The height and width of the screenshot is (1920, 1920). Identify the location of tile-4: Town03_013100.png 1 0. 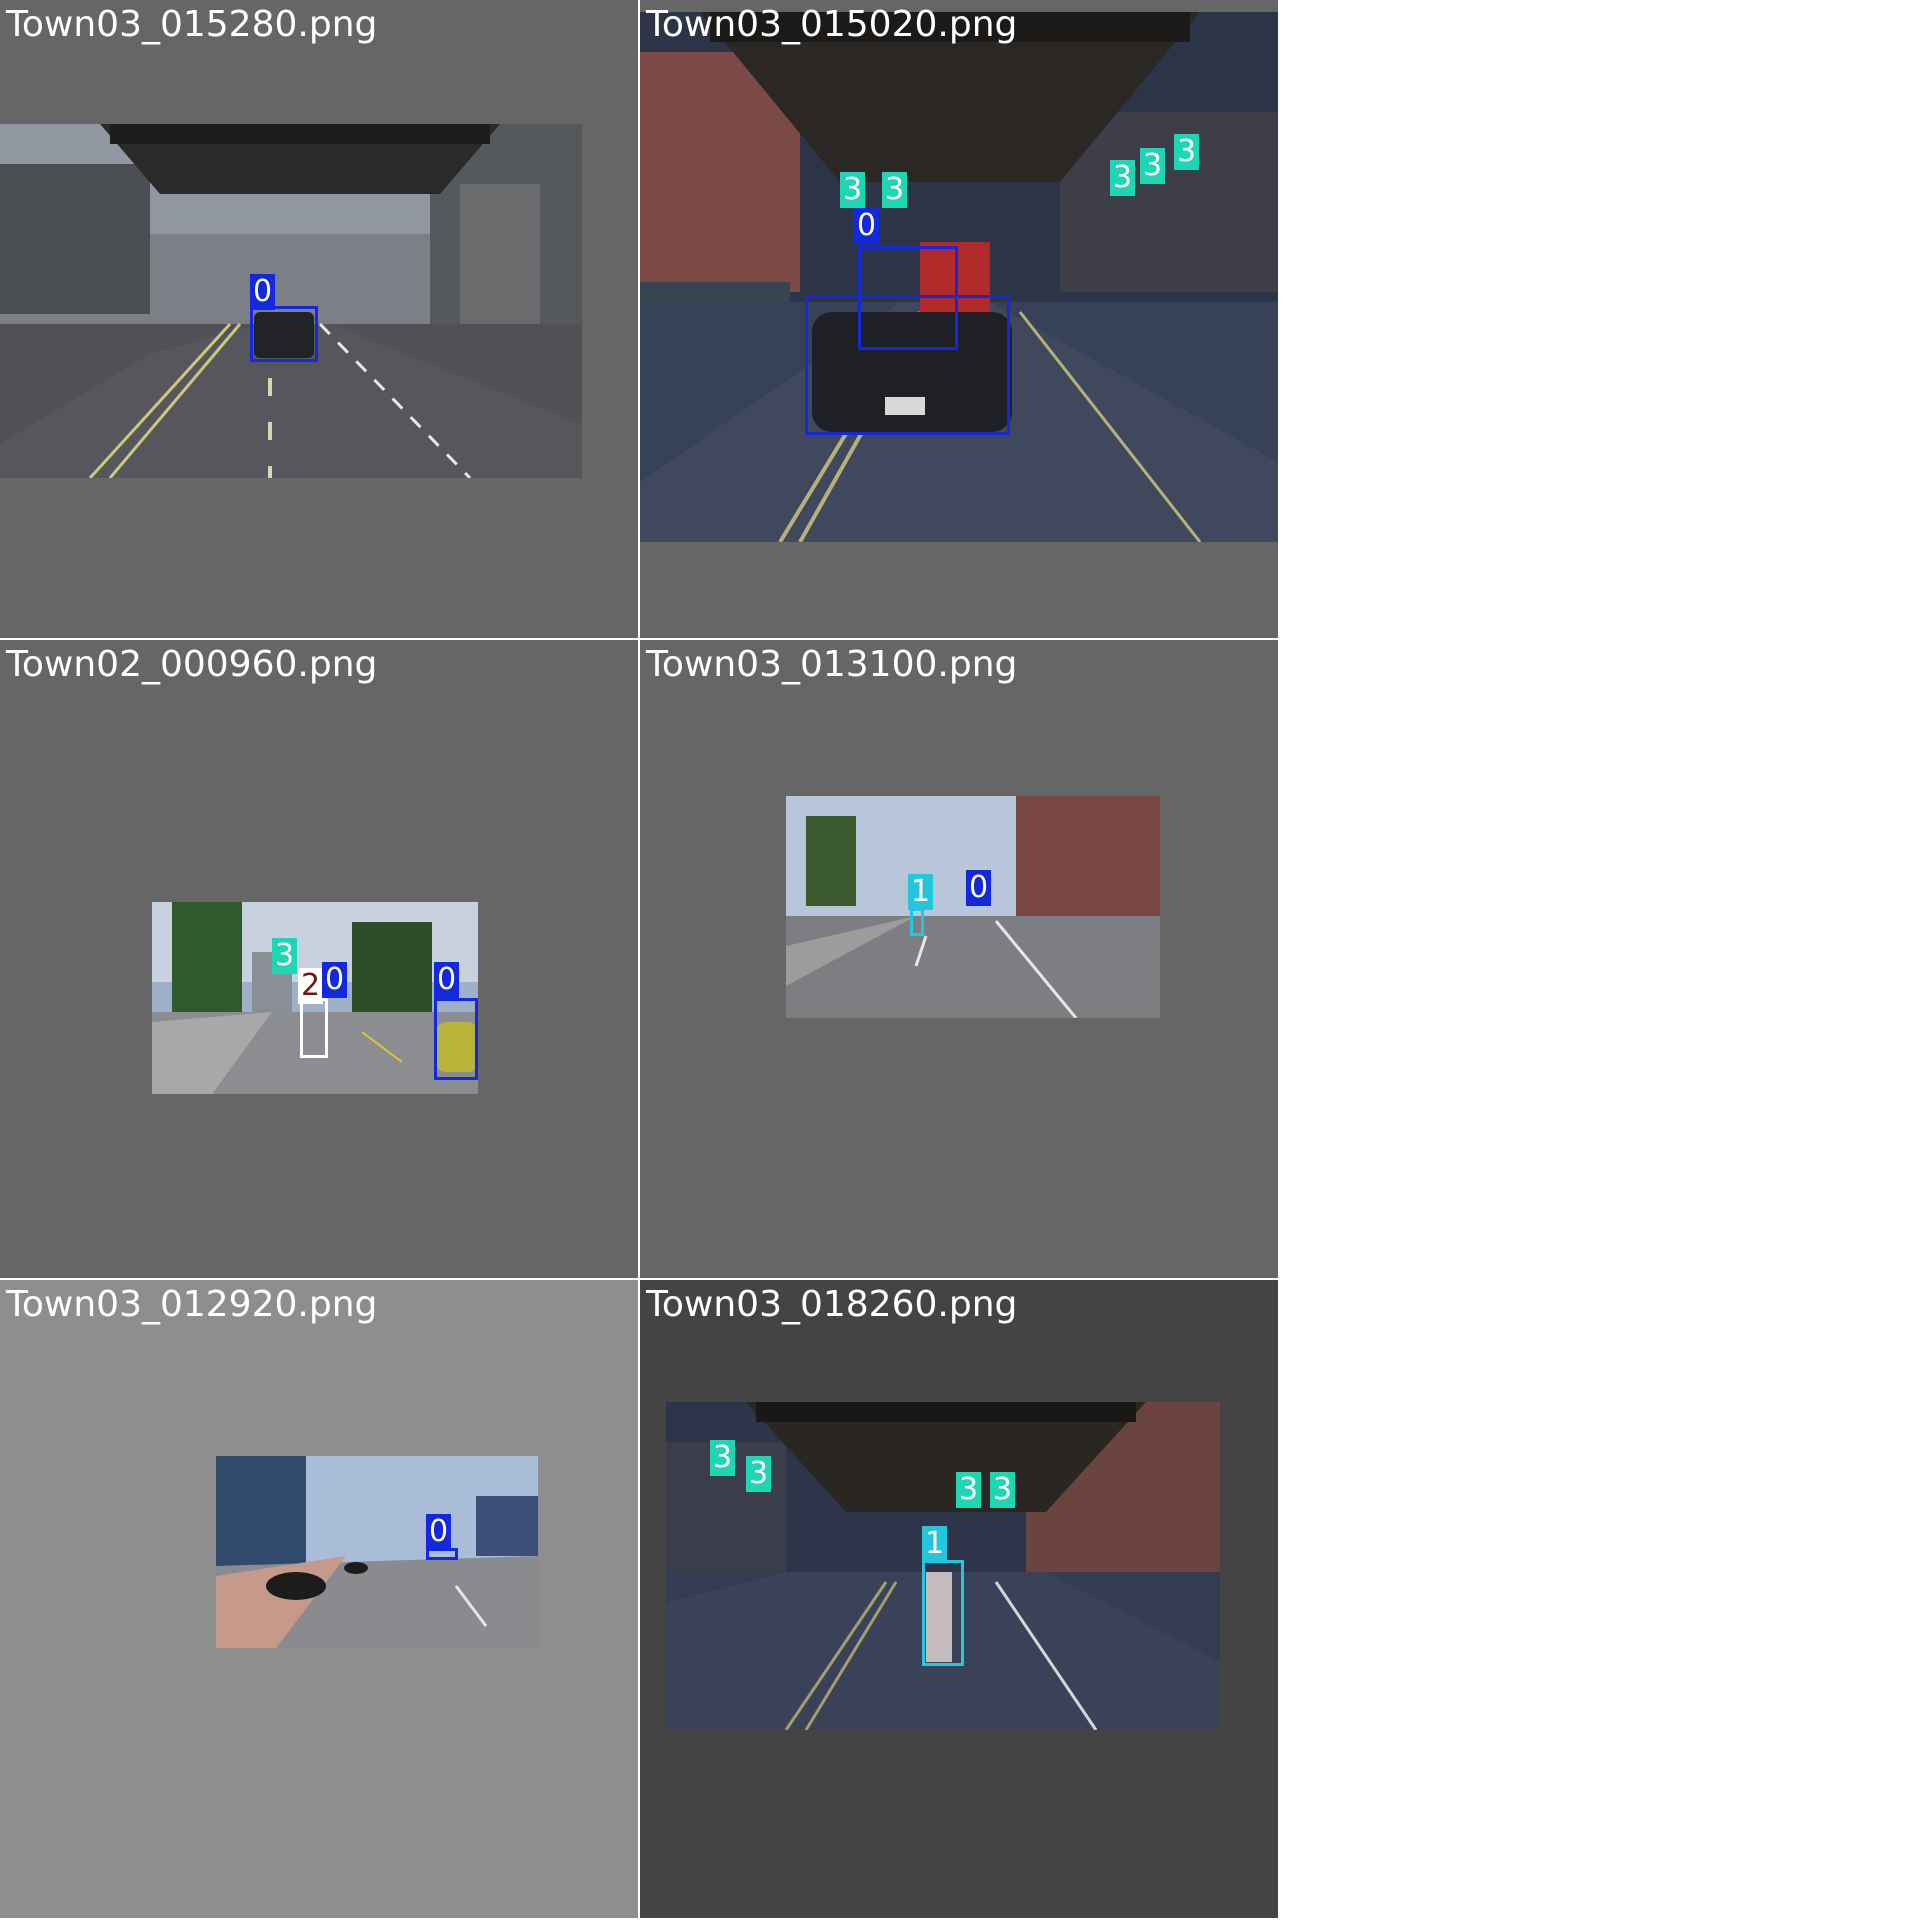
(960, 960).